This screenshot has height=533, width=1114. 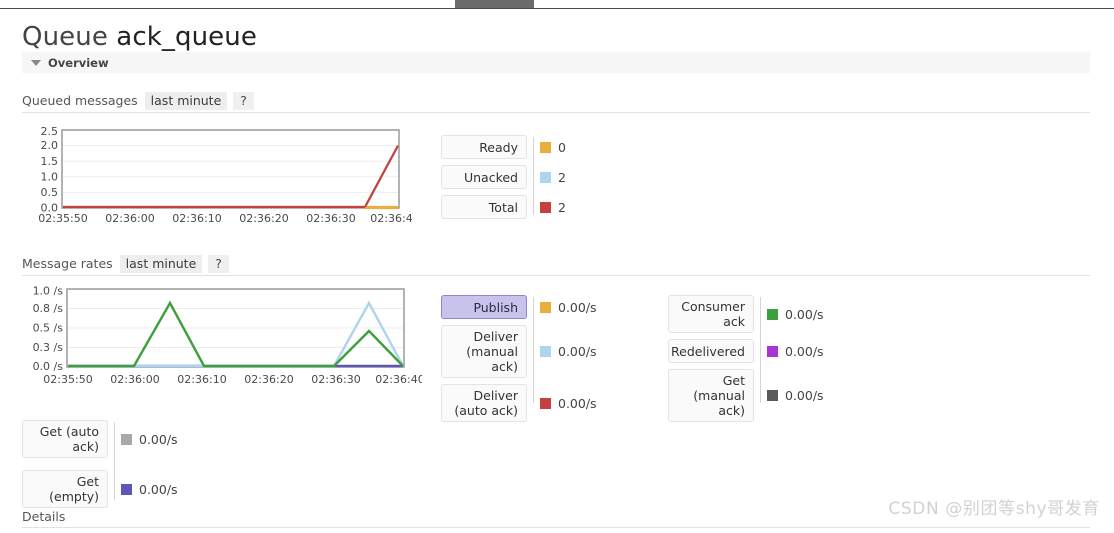 What do you see at coordinates (48, 366) in the screenshot?
I see `y-tick-label: 0.0 /s` at bounding box center [48, 366].